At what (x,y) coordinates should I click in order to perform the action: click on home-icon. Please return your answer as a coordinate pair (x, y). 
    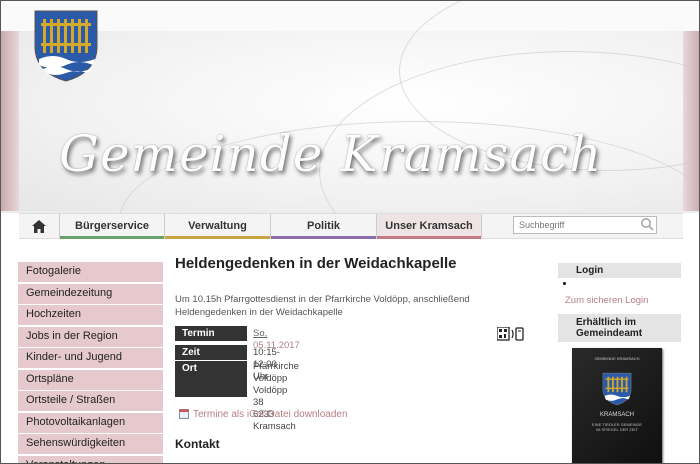
    Looking at the image, I should click on (39, 226).